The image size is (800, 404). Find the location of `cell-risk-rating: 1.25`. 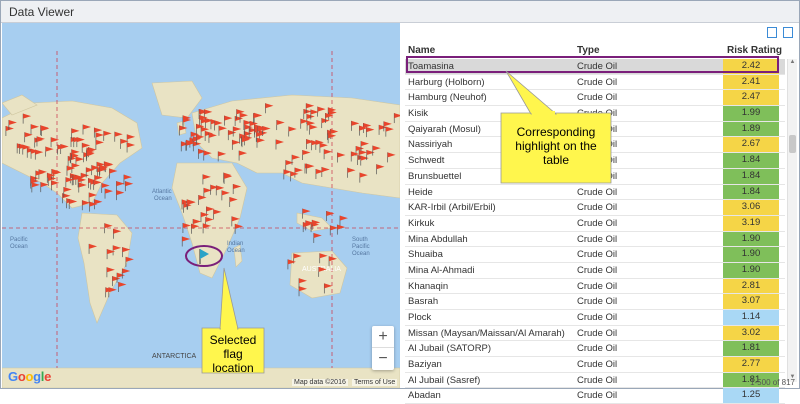

cell-risk-rating: 1.25 is located at coordinates (751, 396).